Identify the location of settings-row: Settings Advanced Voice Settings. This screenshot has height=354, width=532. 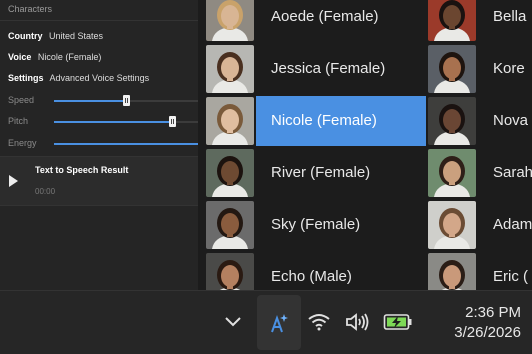
(78, 78).